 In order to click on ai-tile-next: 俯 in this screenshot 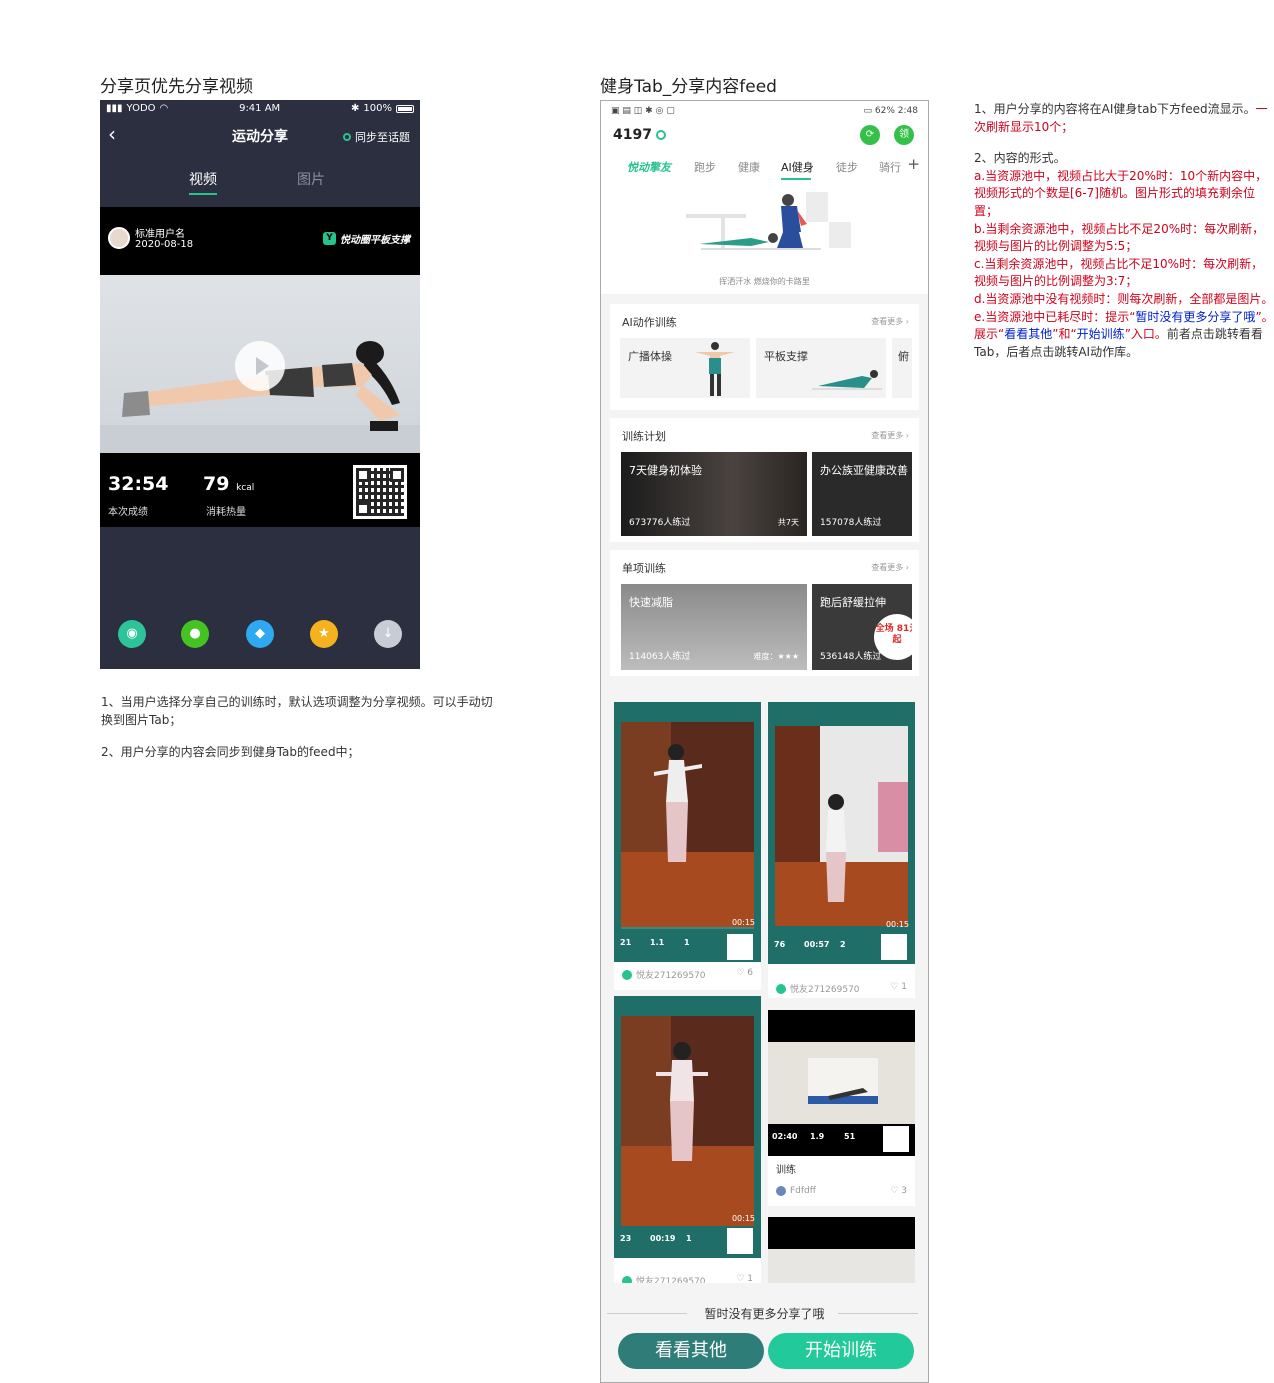, I will do `click(902, 368)`.